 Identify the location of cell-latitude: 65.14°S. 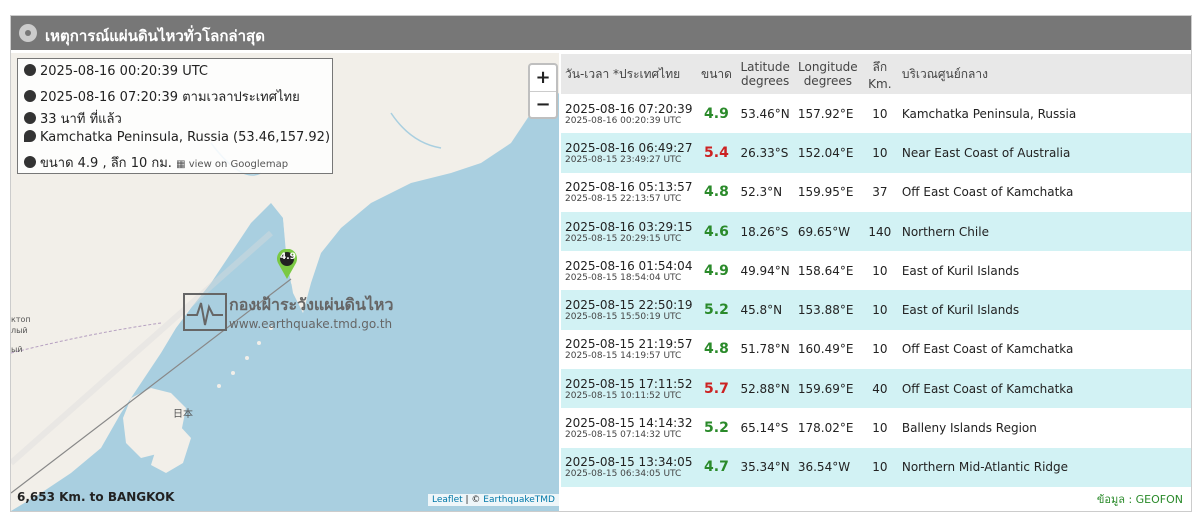
(764, 428).